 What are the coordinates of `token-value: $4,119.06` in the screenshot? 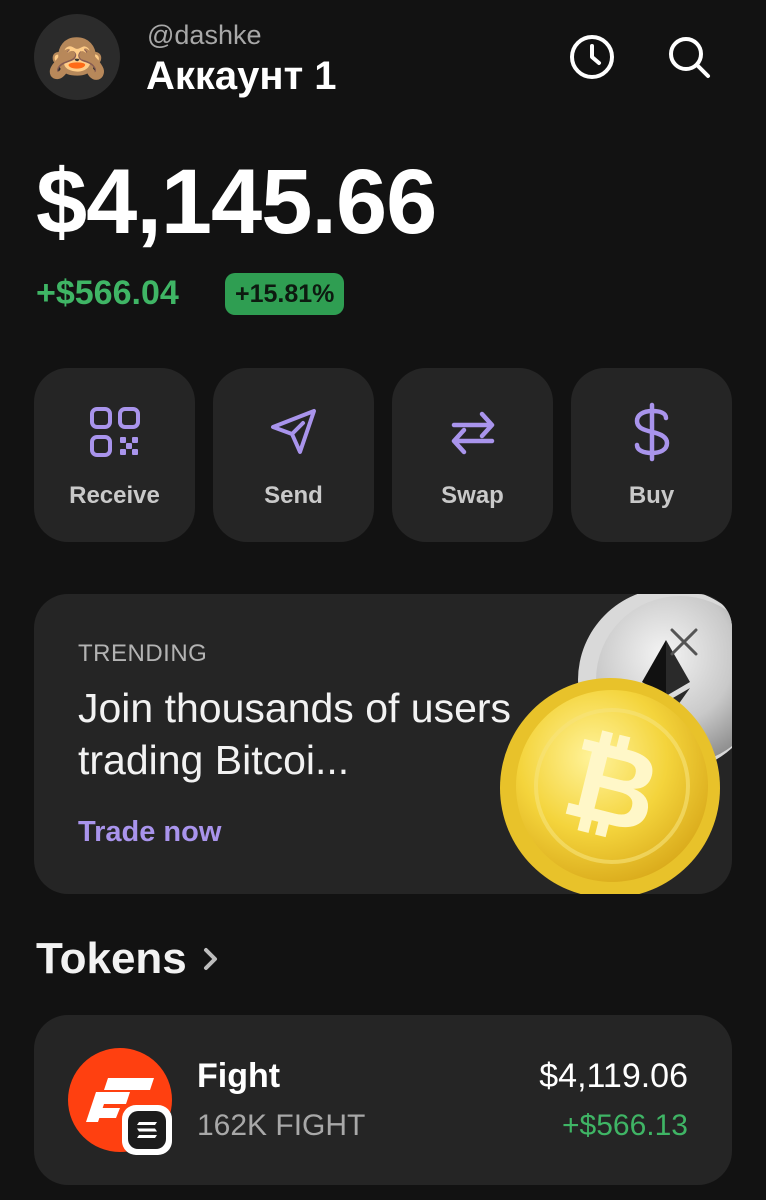 It's located at (613, 1076).